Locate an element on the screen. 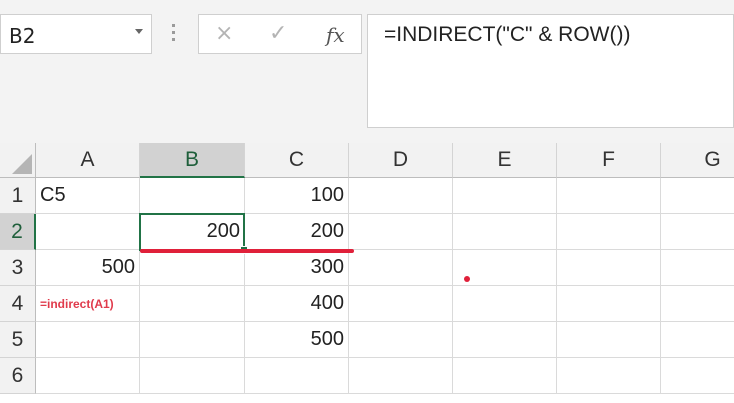 The image size is (734, 403). column-header-c: C is located at coordinates (297, 160).